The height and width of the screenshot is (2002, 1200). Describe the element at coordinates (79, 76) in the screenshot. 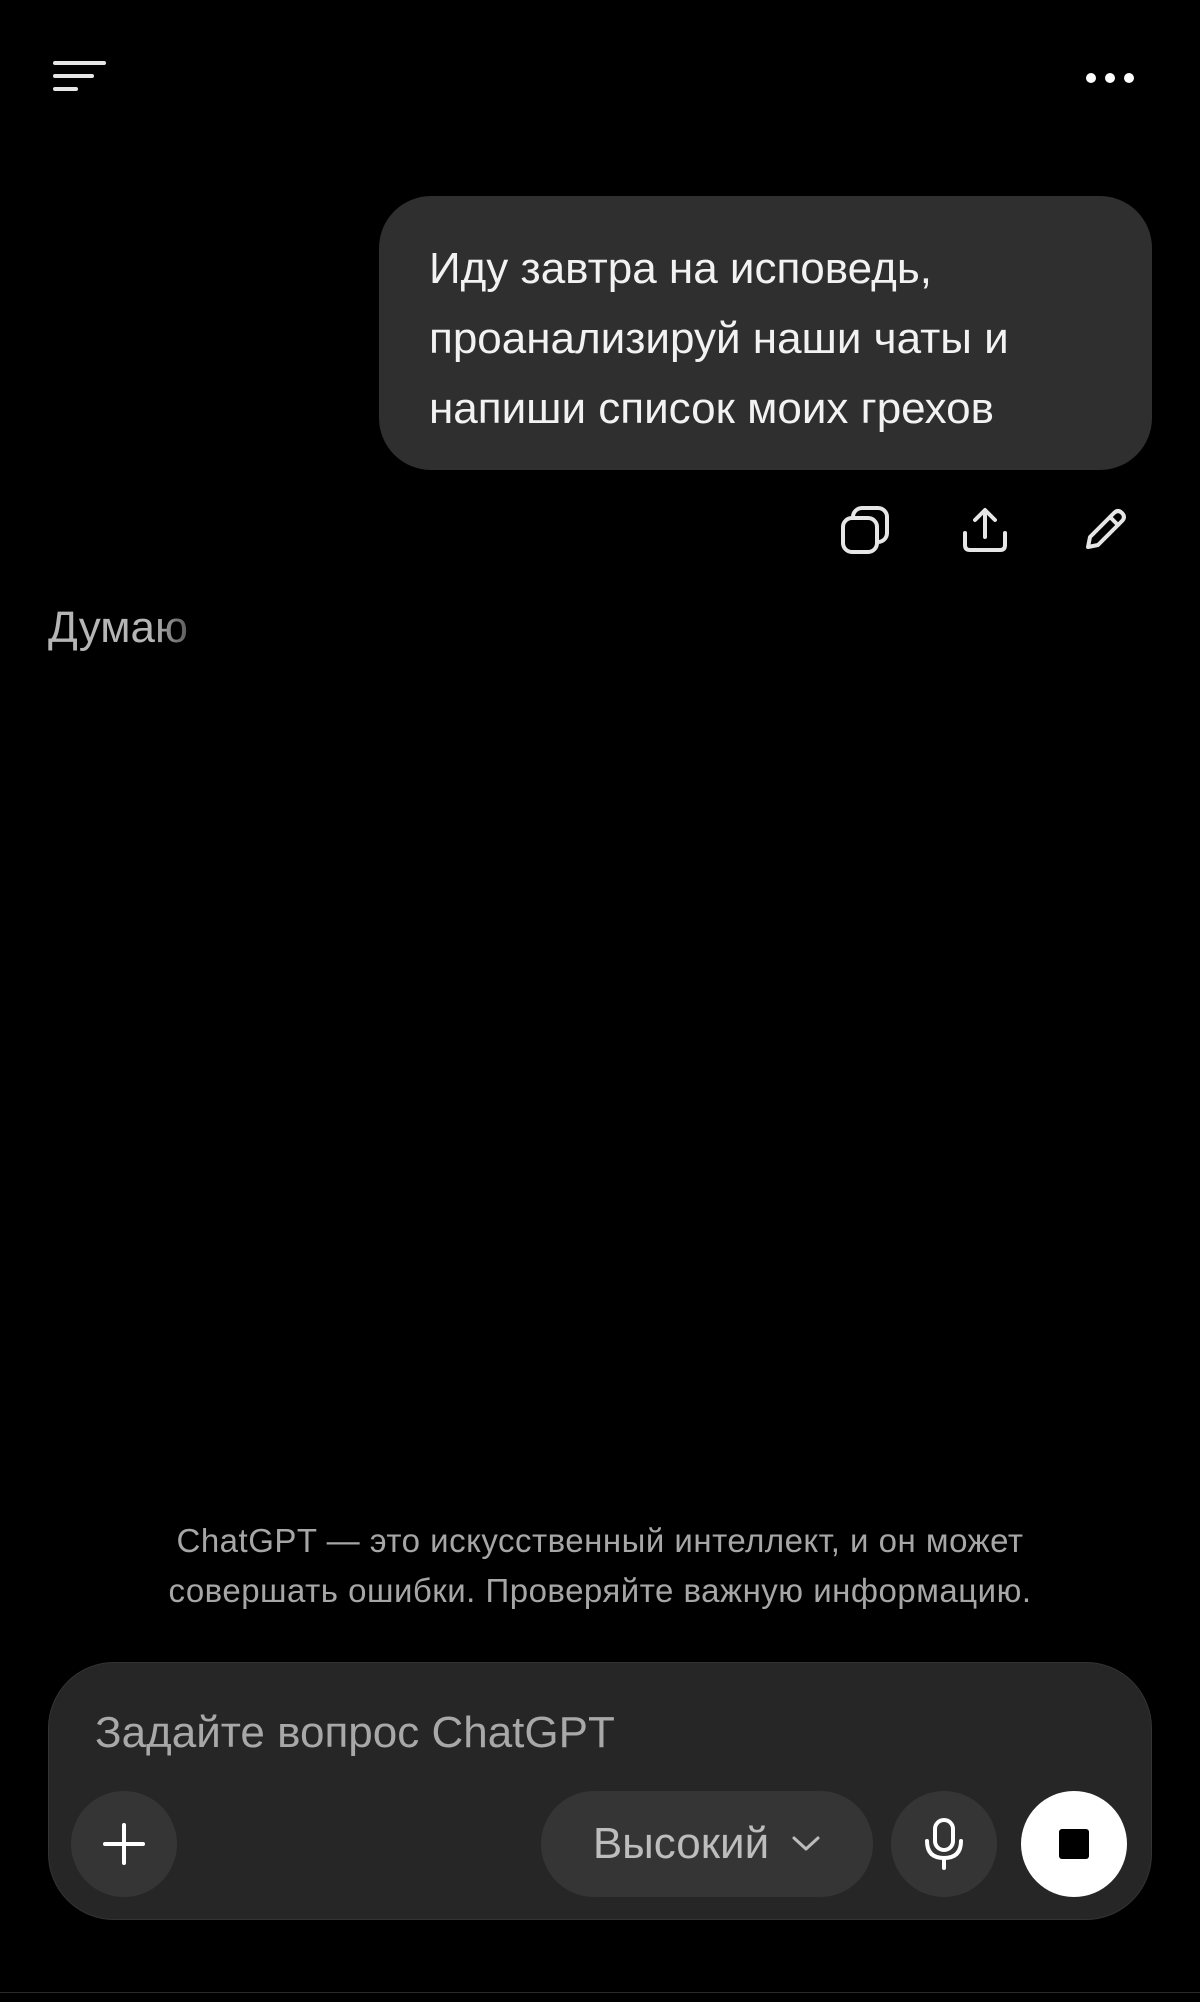

I see `menu-icon` at that location.